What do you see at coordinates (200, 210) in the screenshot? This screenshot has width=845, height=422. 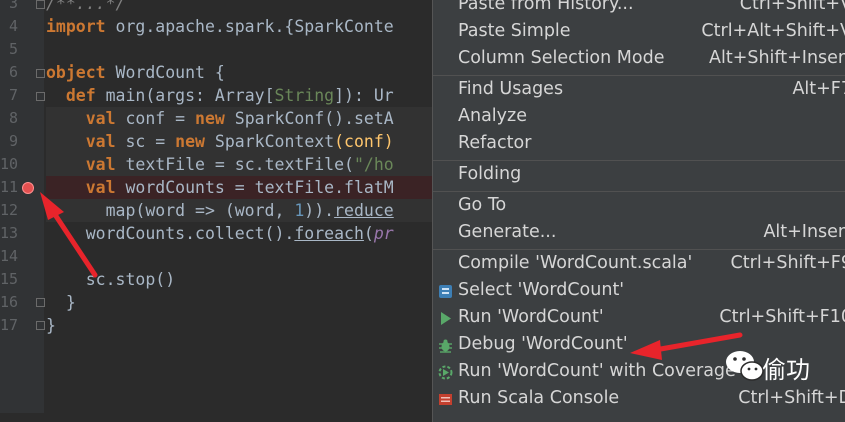 I see `code-text: map(word => (word,` at bounding box center [200, 210].